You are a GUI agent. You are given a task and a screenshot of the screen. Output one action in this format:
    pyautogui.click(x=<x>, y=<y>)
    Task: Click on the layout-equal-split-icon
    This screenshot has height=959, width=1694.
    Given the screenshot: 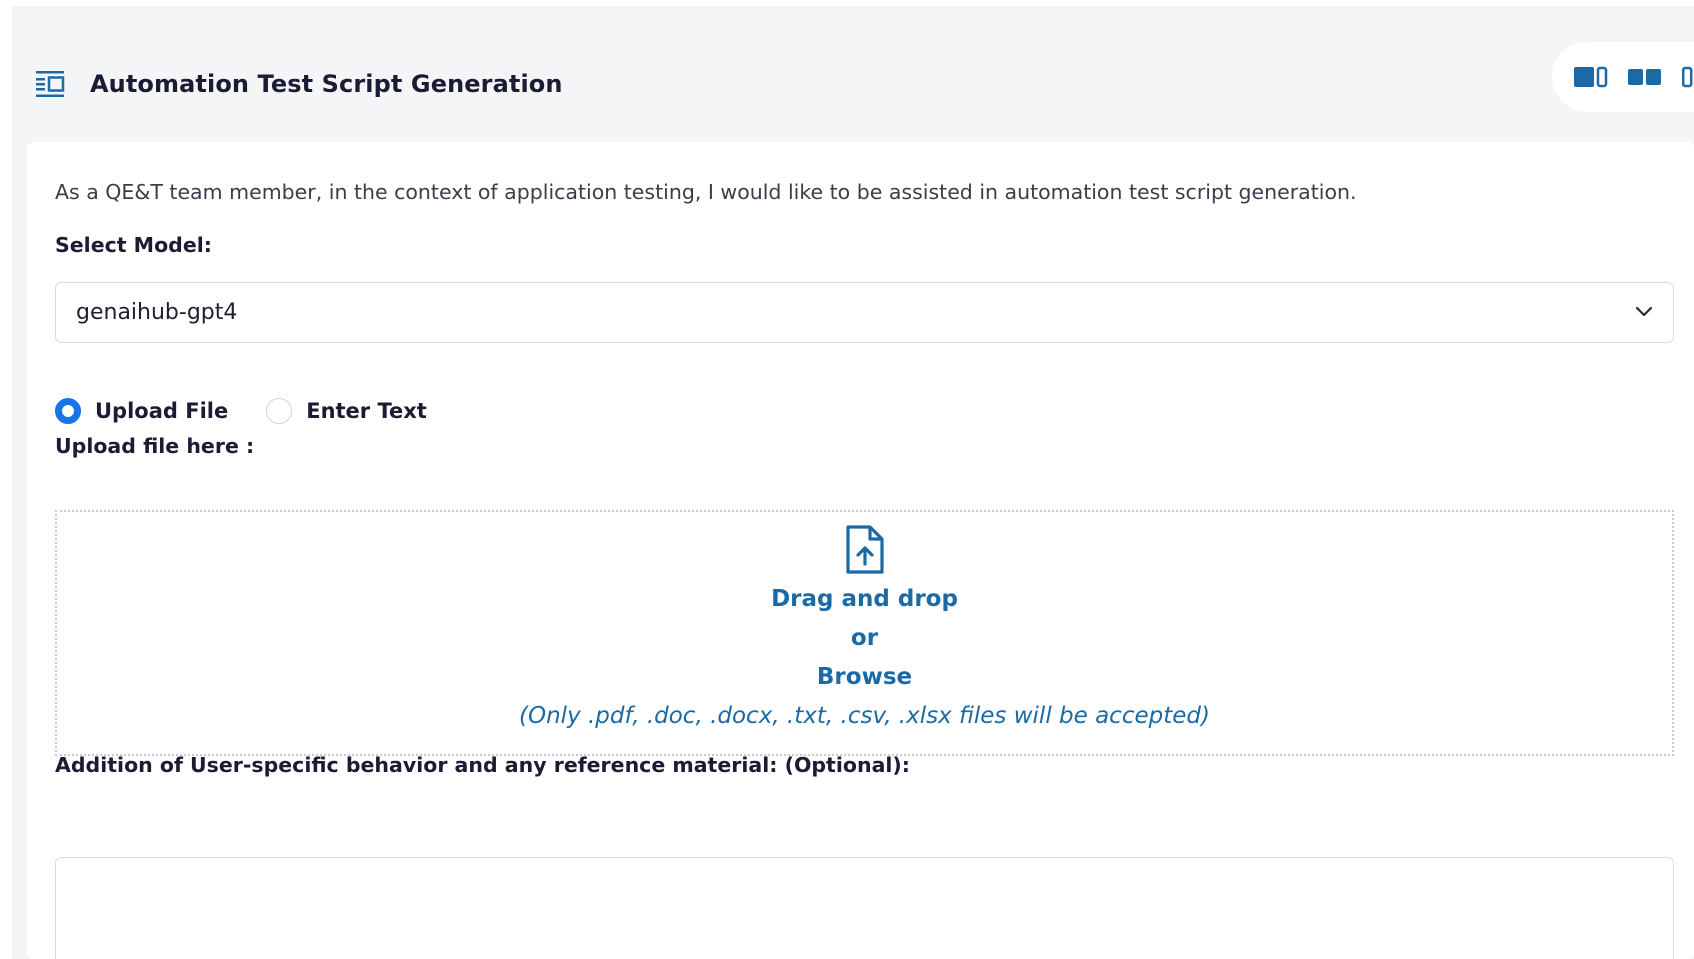 What is the action you would take?
    pyautogui.click(x=1645, y=77)
    